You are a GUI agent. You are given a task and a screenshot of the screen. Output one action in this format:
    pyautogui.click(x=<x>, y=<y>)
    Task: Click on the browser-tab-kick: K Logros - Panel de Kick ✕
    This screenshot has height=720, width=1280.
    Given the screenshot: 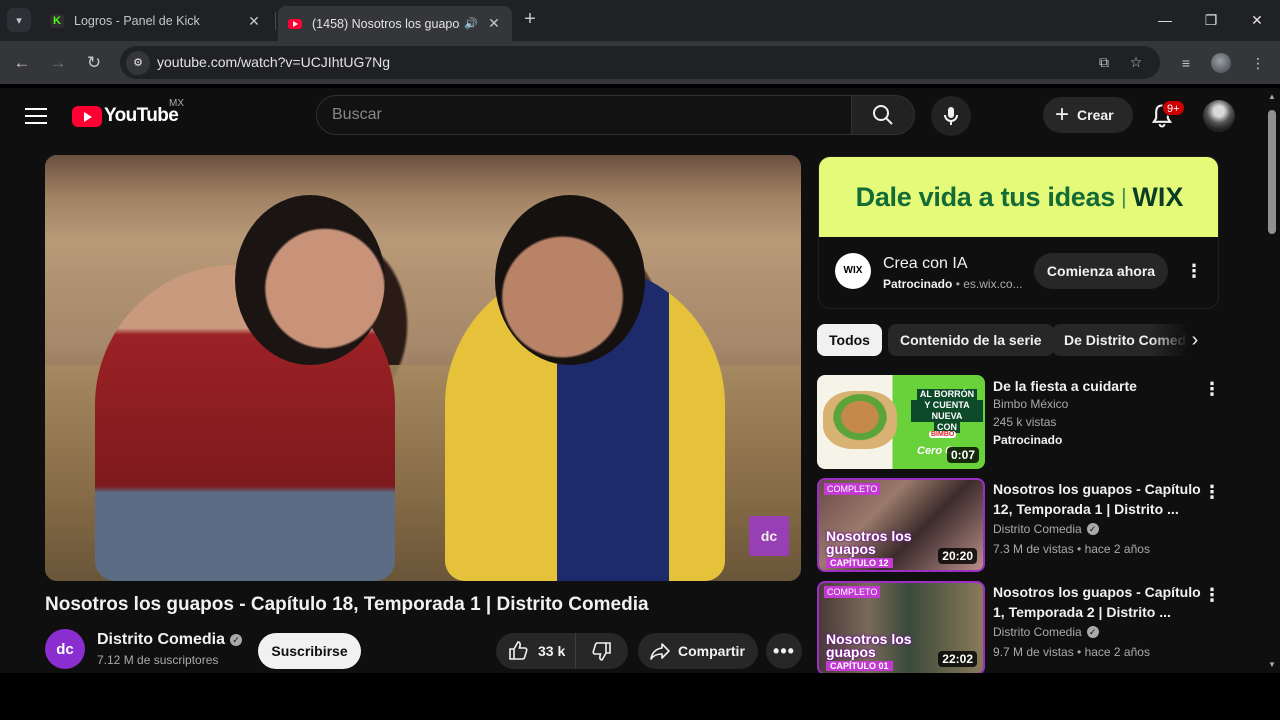 What is the action you would take?
    pyautogui.click(x=156, y=21)
    